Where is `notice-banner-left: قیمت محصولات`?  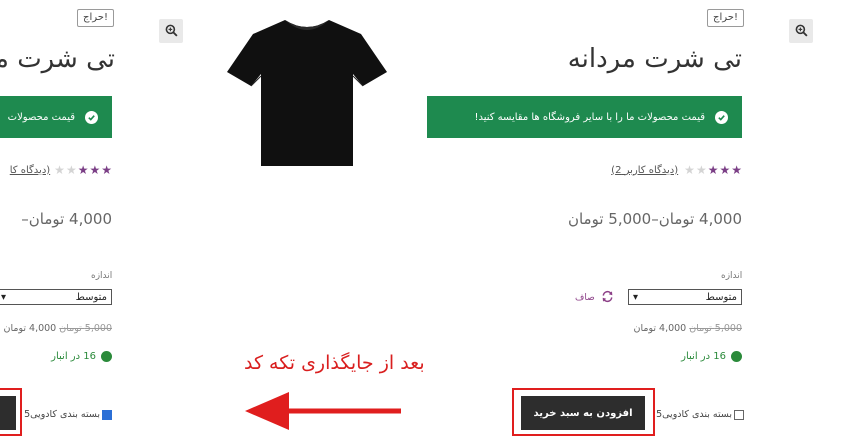
notice-banner-left: قیمت محصولات is located at coordinates (56, 117).